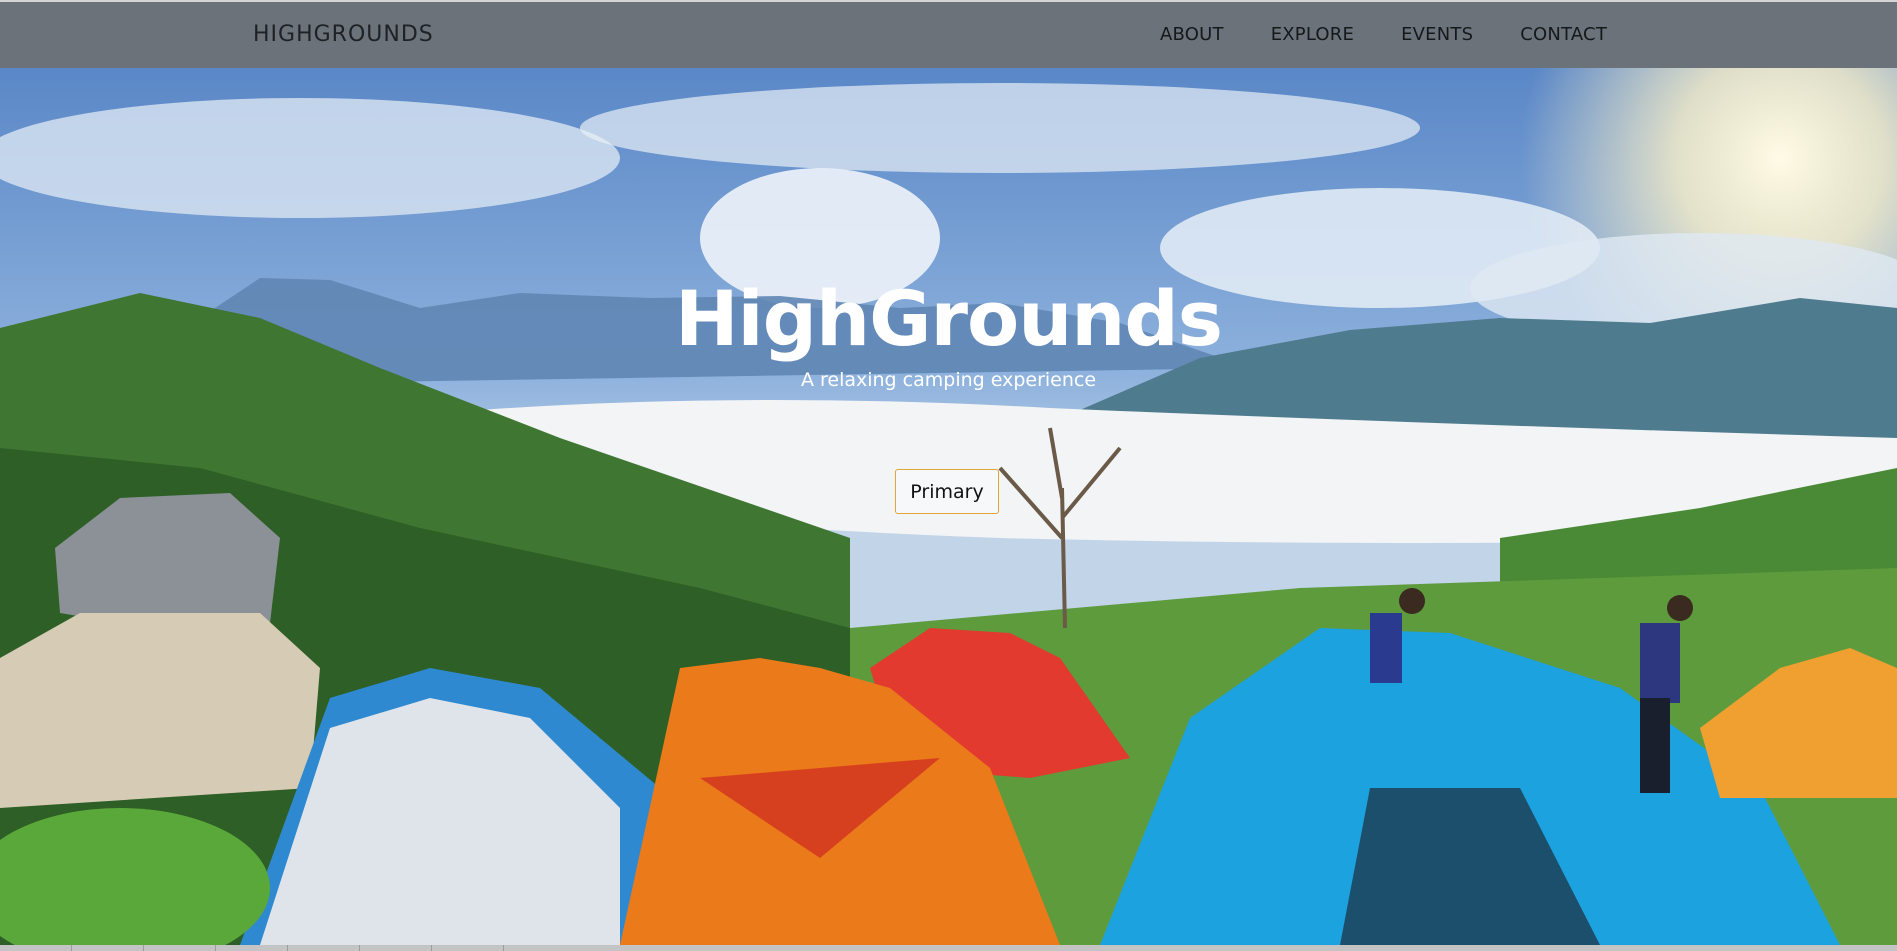  I want to click on top-navbar: HIGHGROUNDS ABOUT EXPLORE EVENTS CONTACT, so click(948, 34).